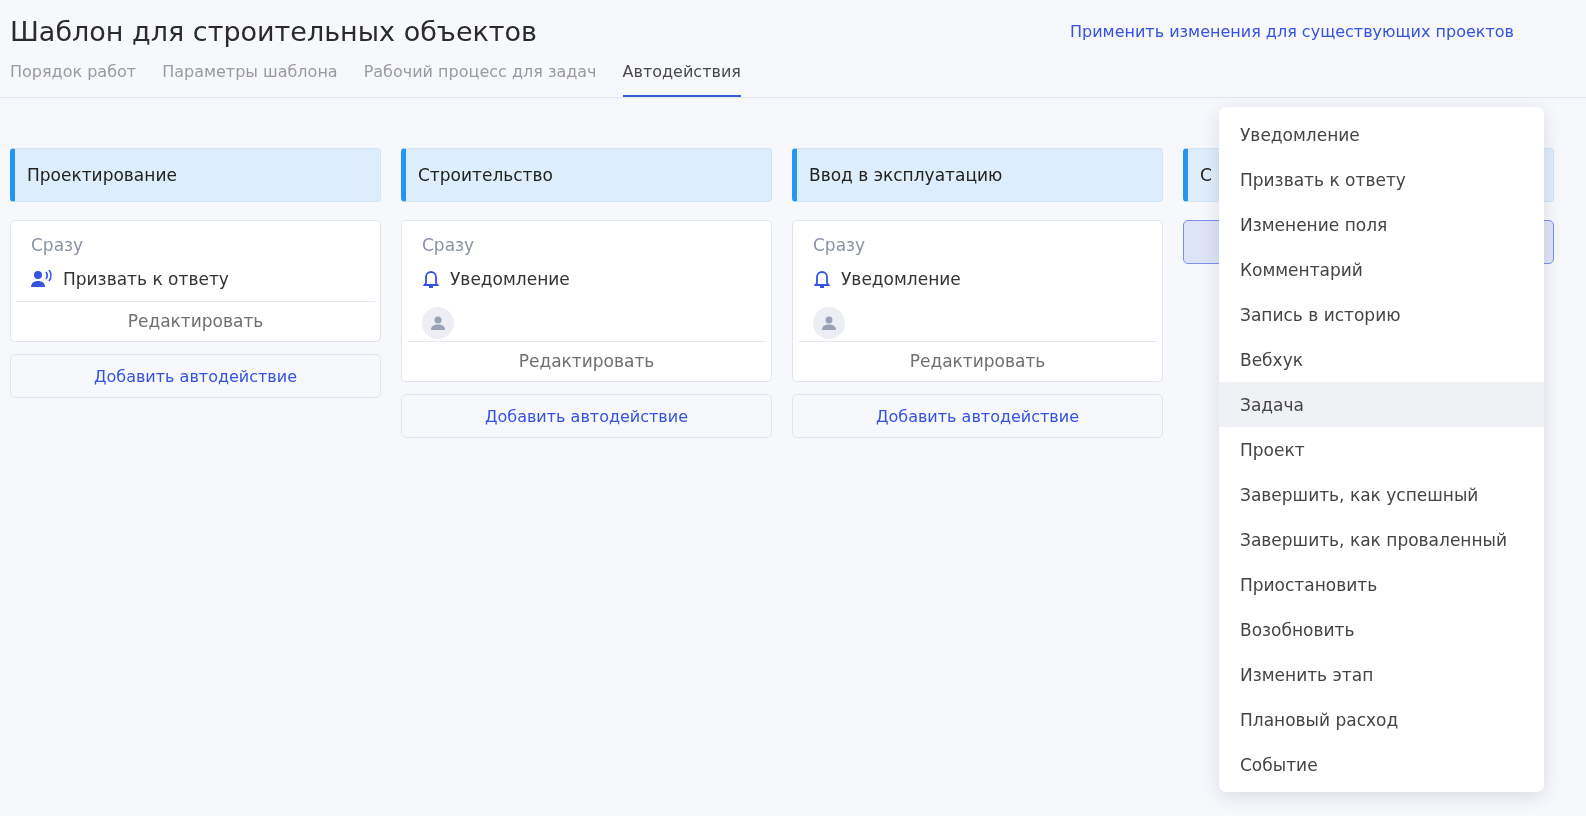 Image resolution: width=1586 pixels, height=816 pixels. I want to click on menu-item: Призвать к ответу, so click(1381, 179).